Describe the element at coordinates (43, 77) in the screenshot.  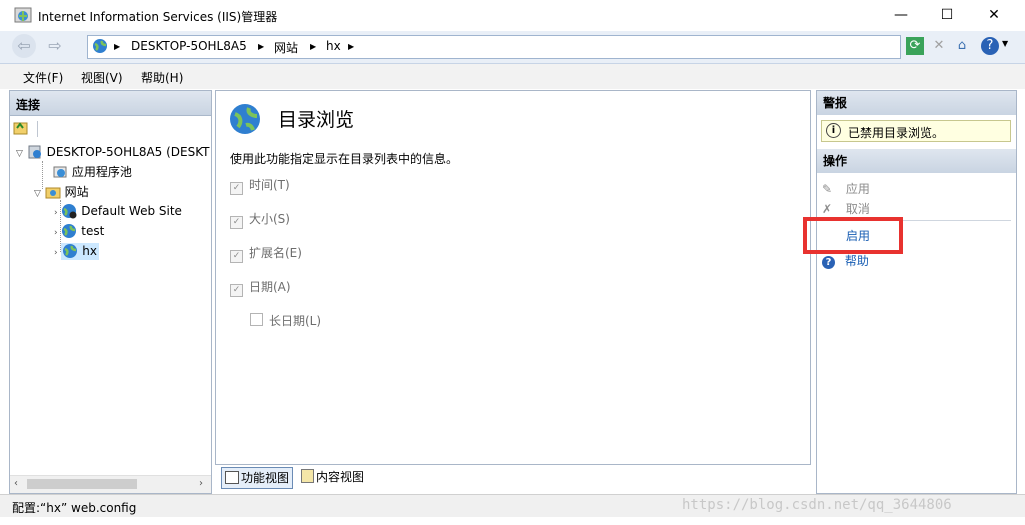
I see `menu-file: 文件(F)` at that location.